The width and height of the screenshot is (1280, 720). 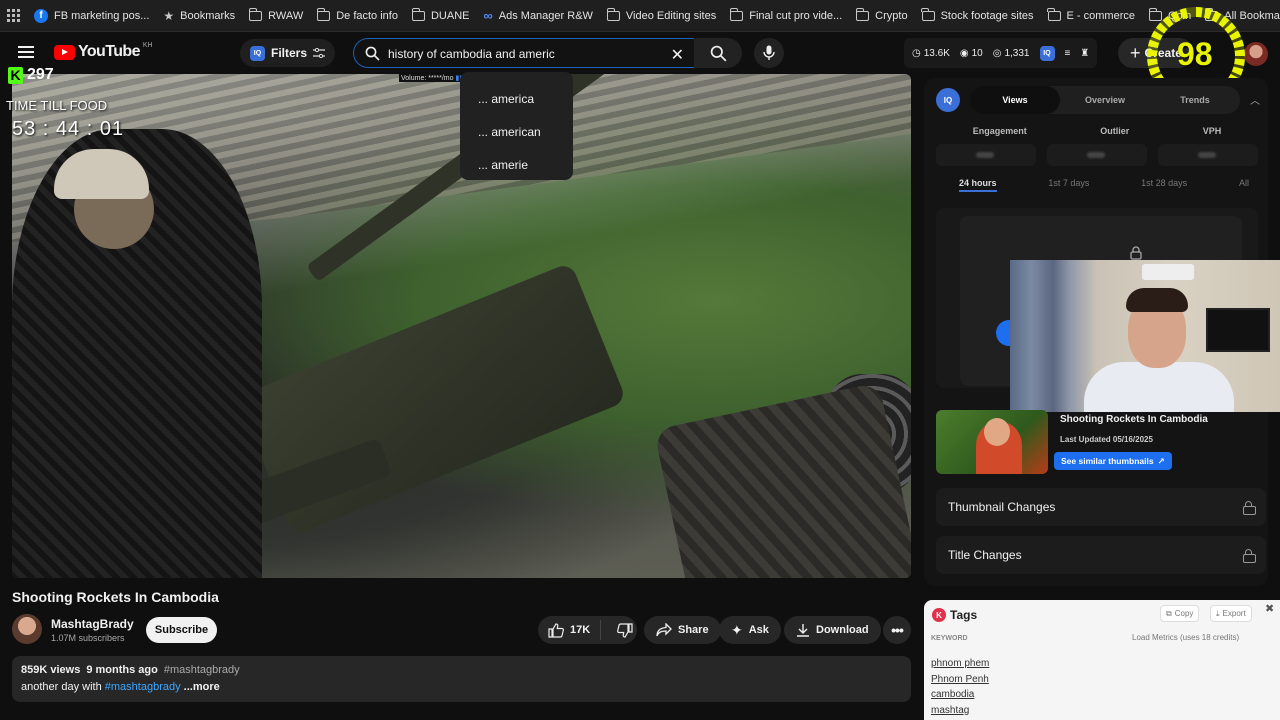 I want to click on bookmark-bookmarks: ★ Bookmarks, so click(x=199, y=15).